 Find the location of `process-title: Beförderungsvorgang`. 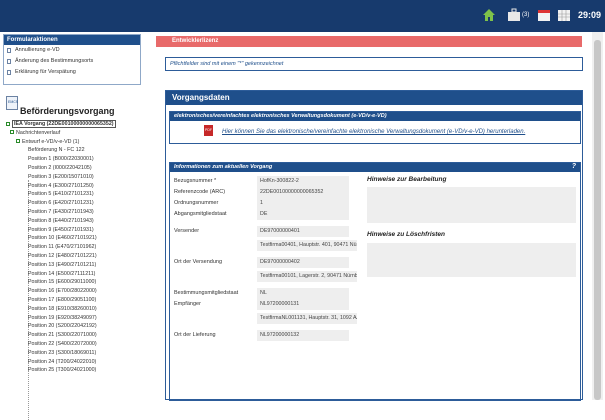

process-title: Beförderungsvorgang is located at coordinates (67, 111).